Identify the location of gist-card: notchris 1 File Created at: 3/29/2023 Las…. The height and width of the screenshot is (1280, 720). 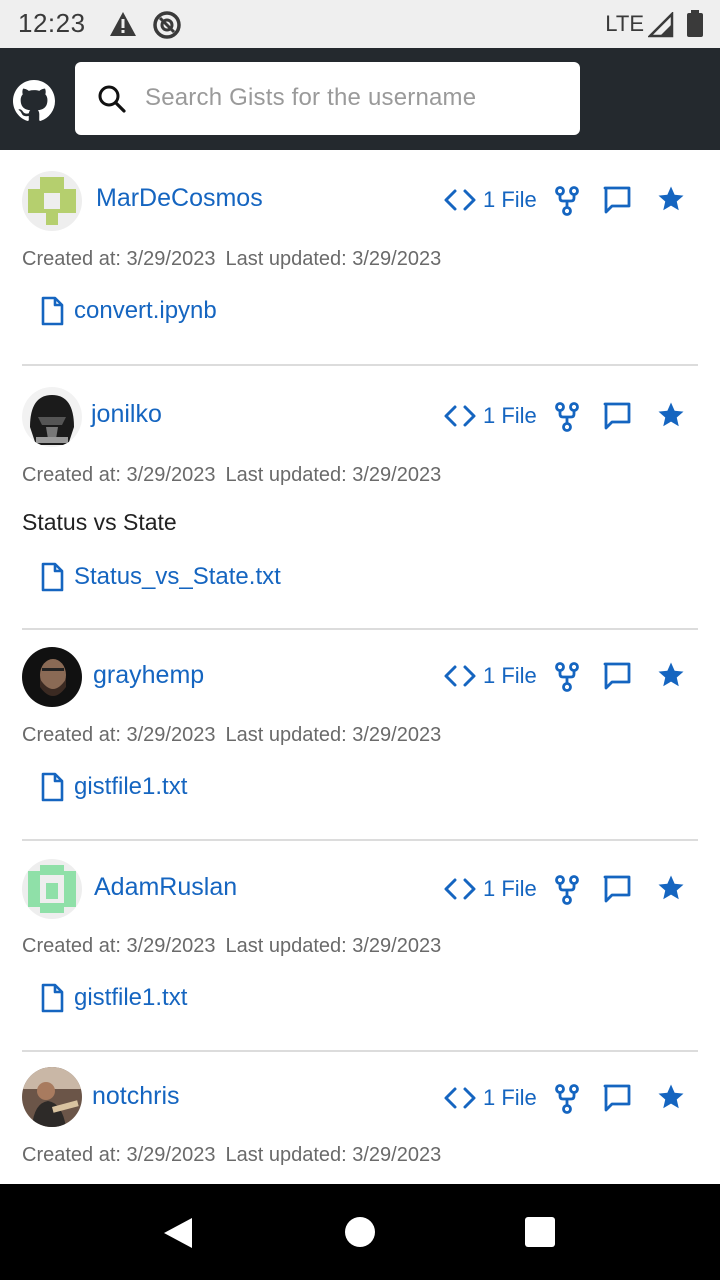
(360, 1117).